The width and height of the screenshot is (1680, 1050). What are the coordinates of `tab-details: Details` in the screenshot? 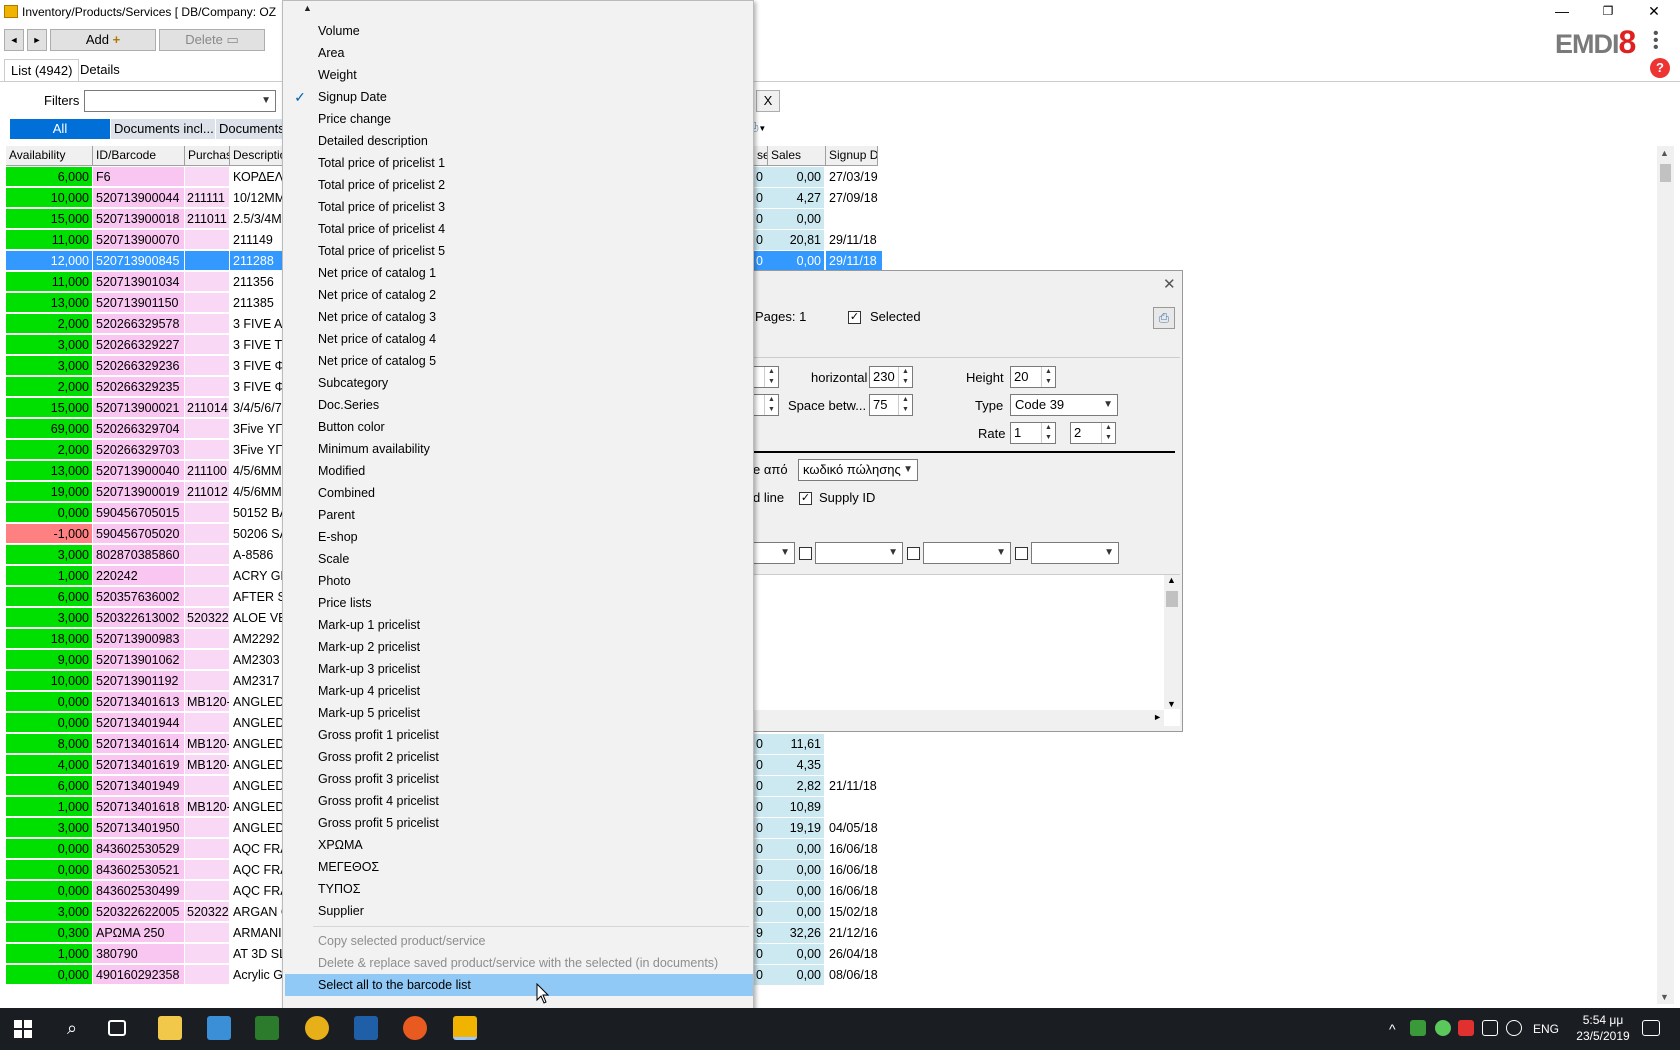 It's located at (100, 70).